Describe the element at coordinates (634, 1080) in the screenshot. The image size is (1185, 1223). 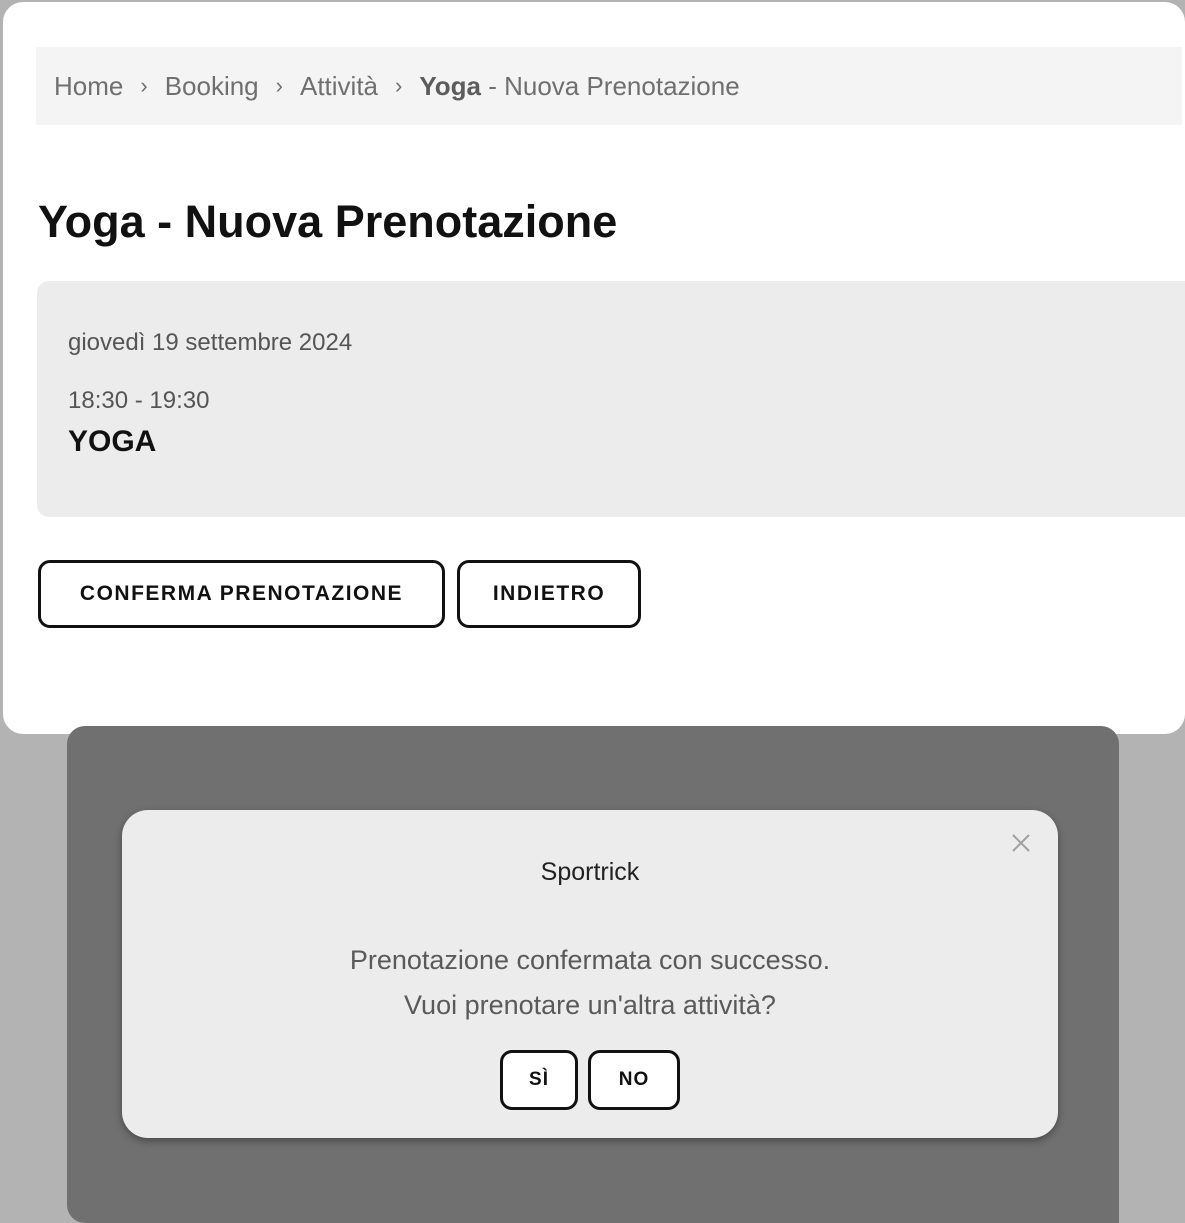
I see `no-button: NO` at that location.